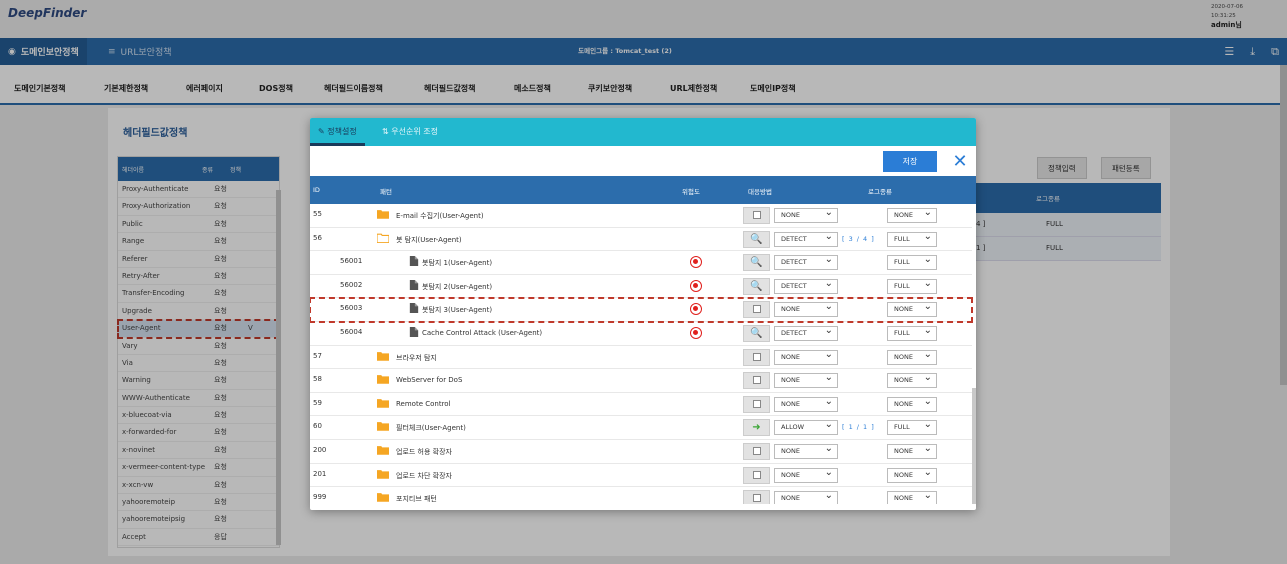 The width and height of the screenshot is (1287, 564). I want to click on pattern-row: 200 업로드 허용 확장자 NONE NONE, so click(641, 452).